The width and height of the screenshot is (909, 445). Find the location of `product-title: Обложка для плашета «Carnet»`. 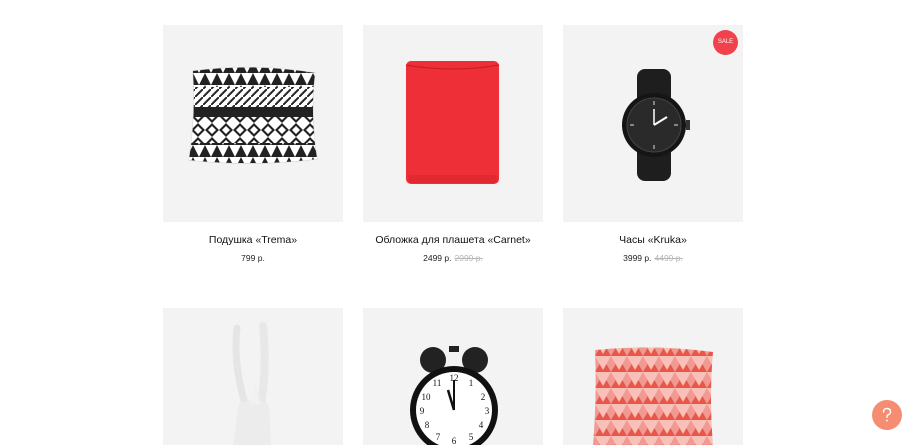

product-title: Обложка для плашета «Carnet» is located at coordinates (453, 240).